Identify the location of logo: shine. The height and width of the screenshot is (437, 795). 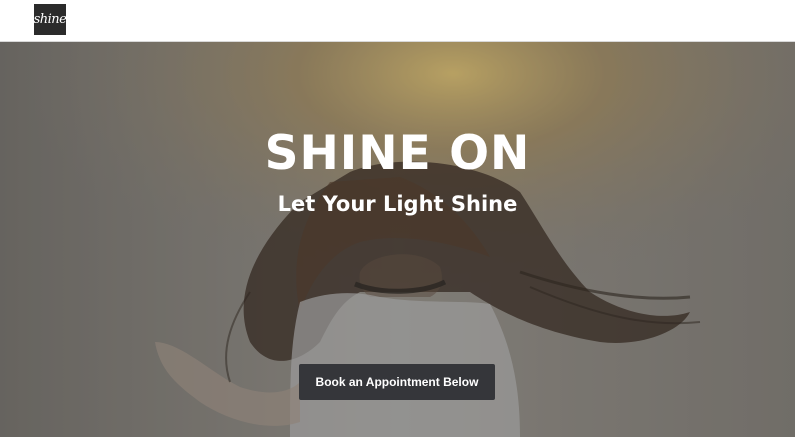
(50, 19).